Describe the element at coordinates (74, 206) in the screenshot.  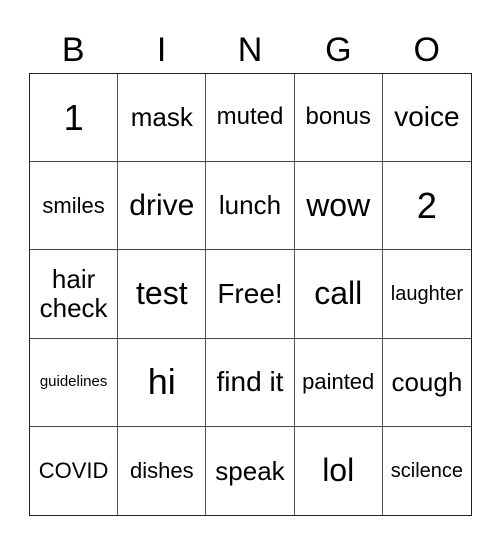
I see `bingo-cell: smiles` at that location.